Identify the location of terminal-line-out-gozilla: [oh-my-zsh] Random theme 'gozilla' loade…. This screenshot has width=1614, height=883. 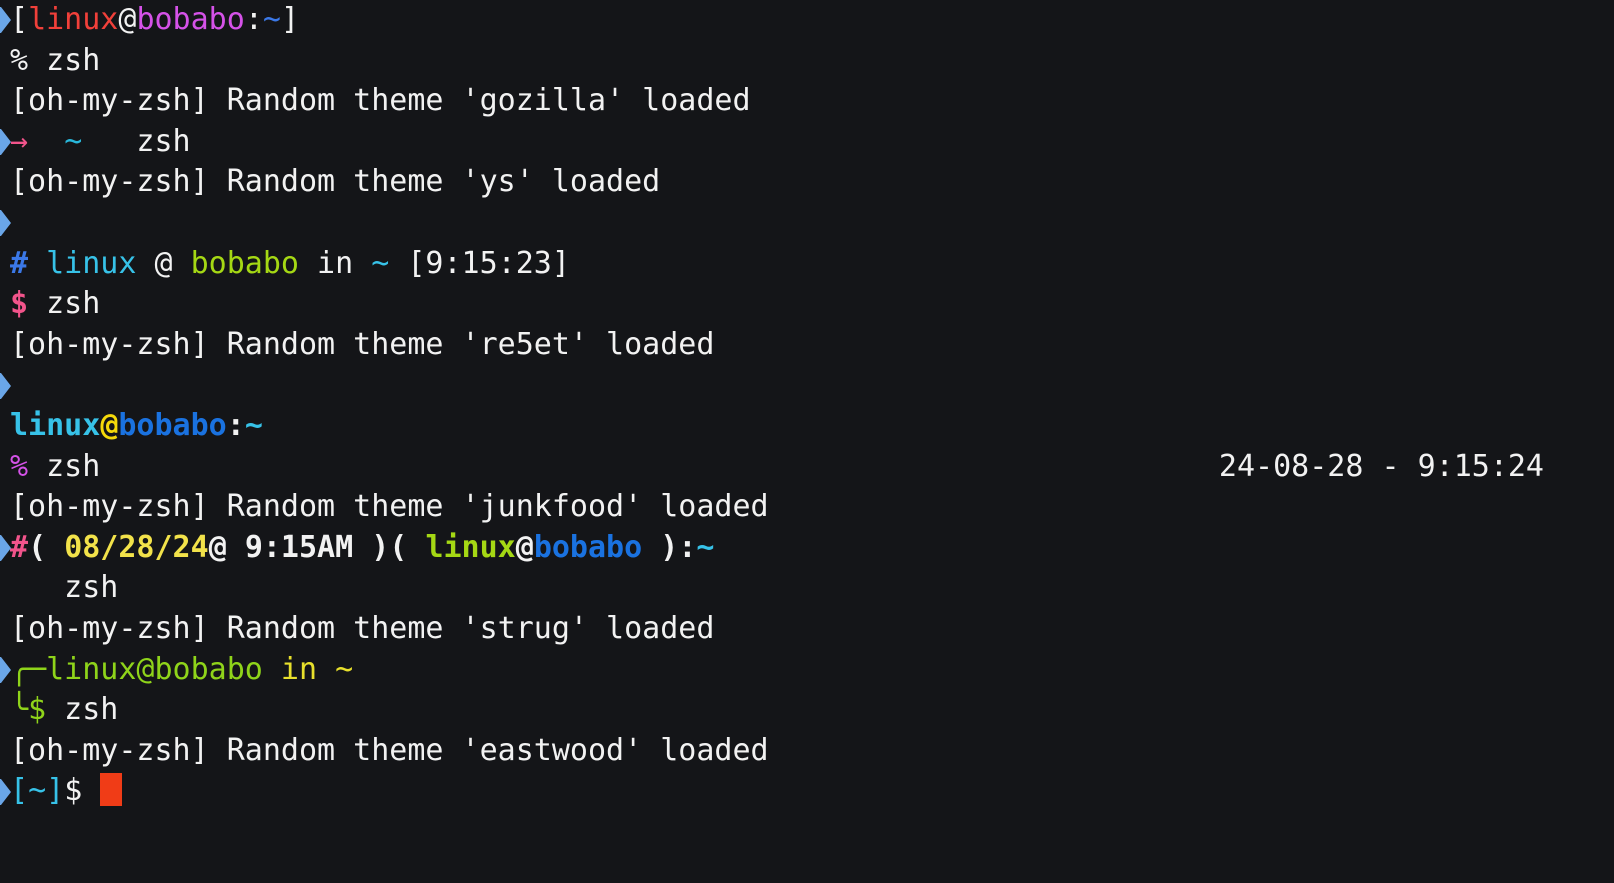
(807, 101).